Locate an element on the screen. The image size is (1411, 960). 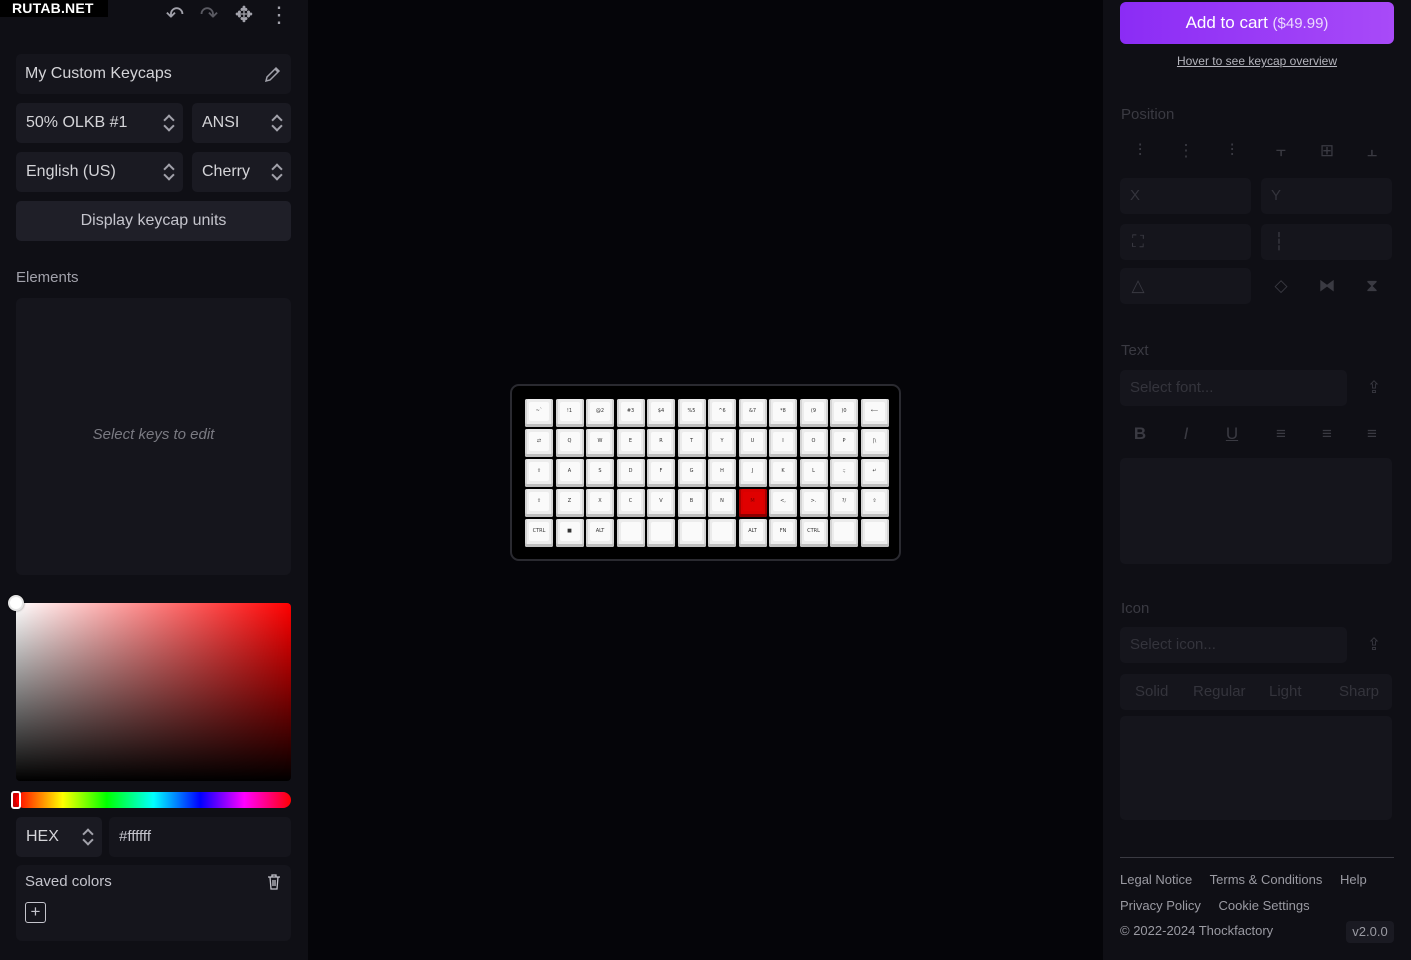
keycap: ?/ is located at coordinates (844, 503).